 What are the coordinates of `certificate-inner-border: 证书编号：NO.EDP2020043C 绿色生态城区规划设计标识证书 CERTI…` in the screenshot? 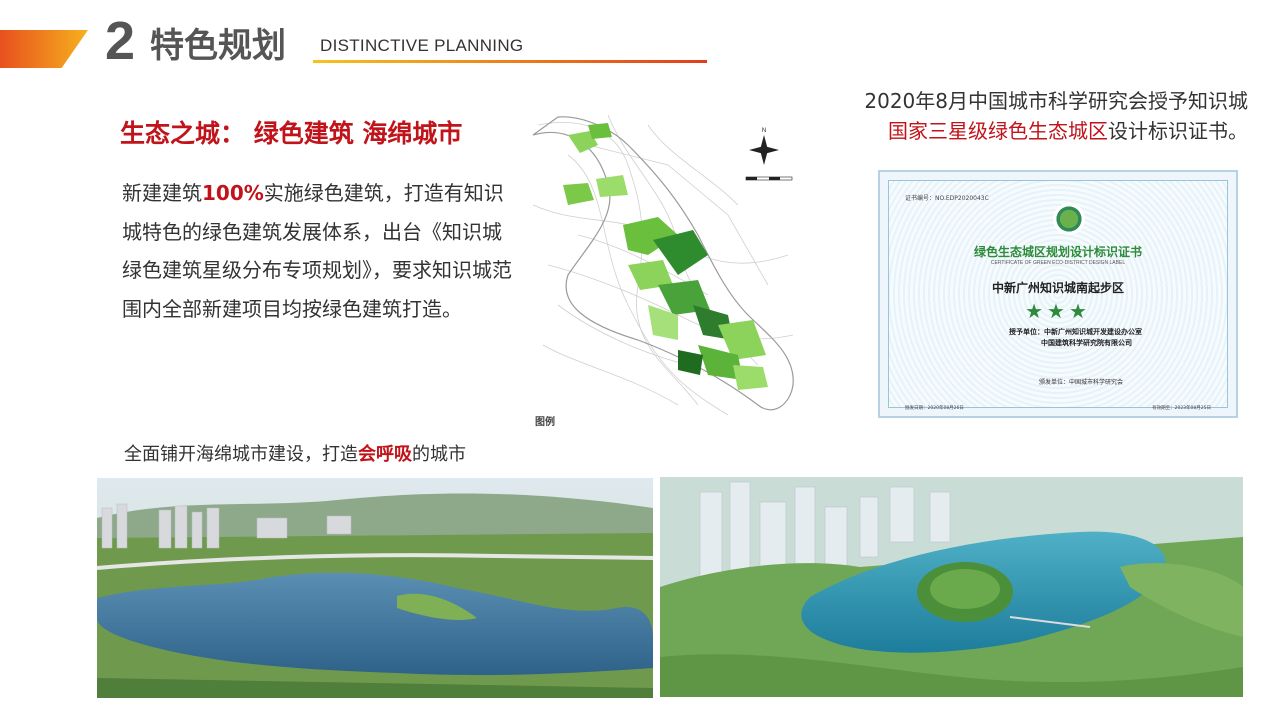 It's located at (1058, 295).